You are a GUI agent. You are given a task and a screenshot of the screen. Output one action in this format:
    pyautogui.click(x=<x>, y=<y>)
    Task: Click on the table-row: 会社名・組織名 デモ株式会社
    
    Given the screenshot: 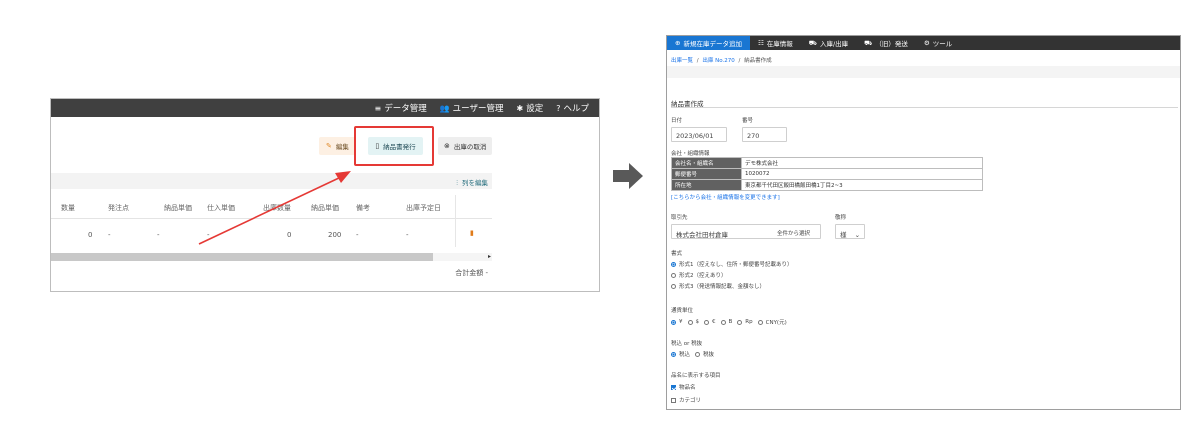 What is the action you would take?
    pyautogui.click(x=827, y=163)
    